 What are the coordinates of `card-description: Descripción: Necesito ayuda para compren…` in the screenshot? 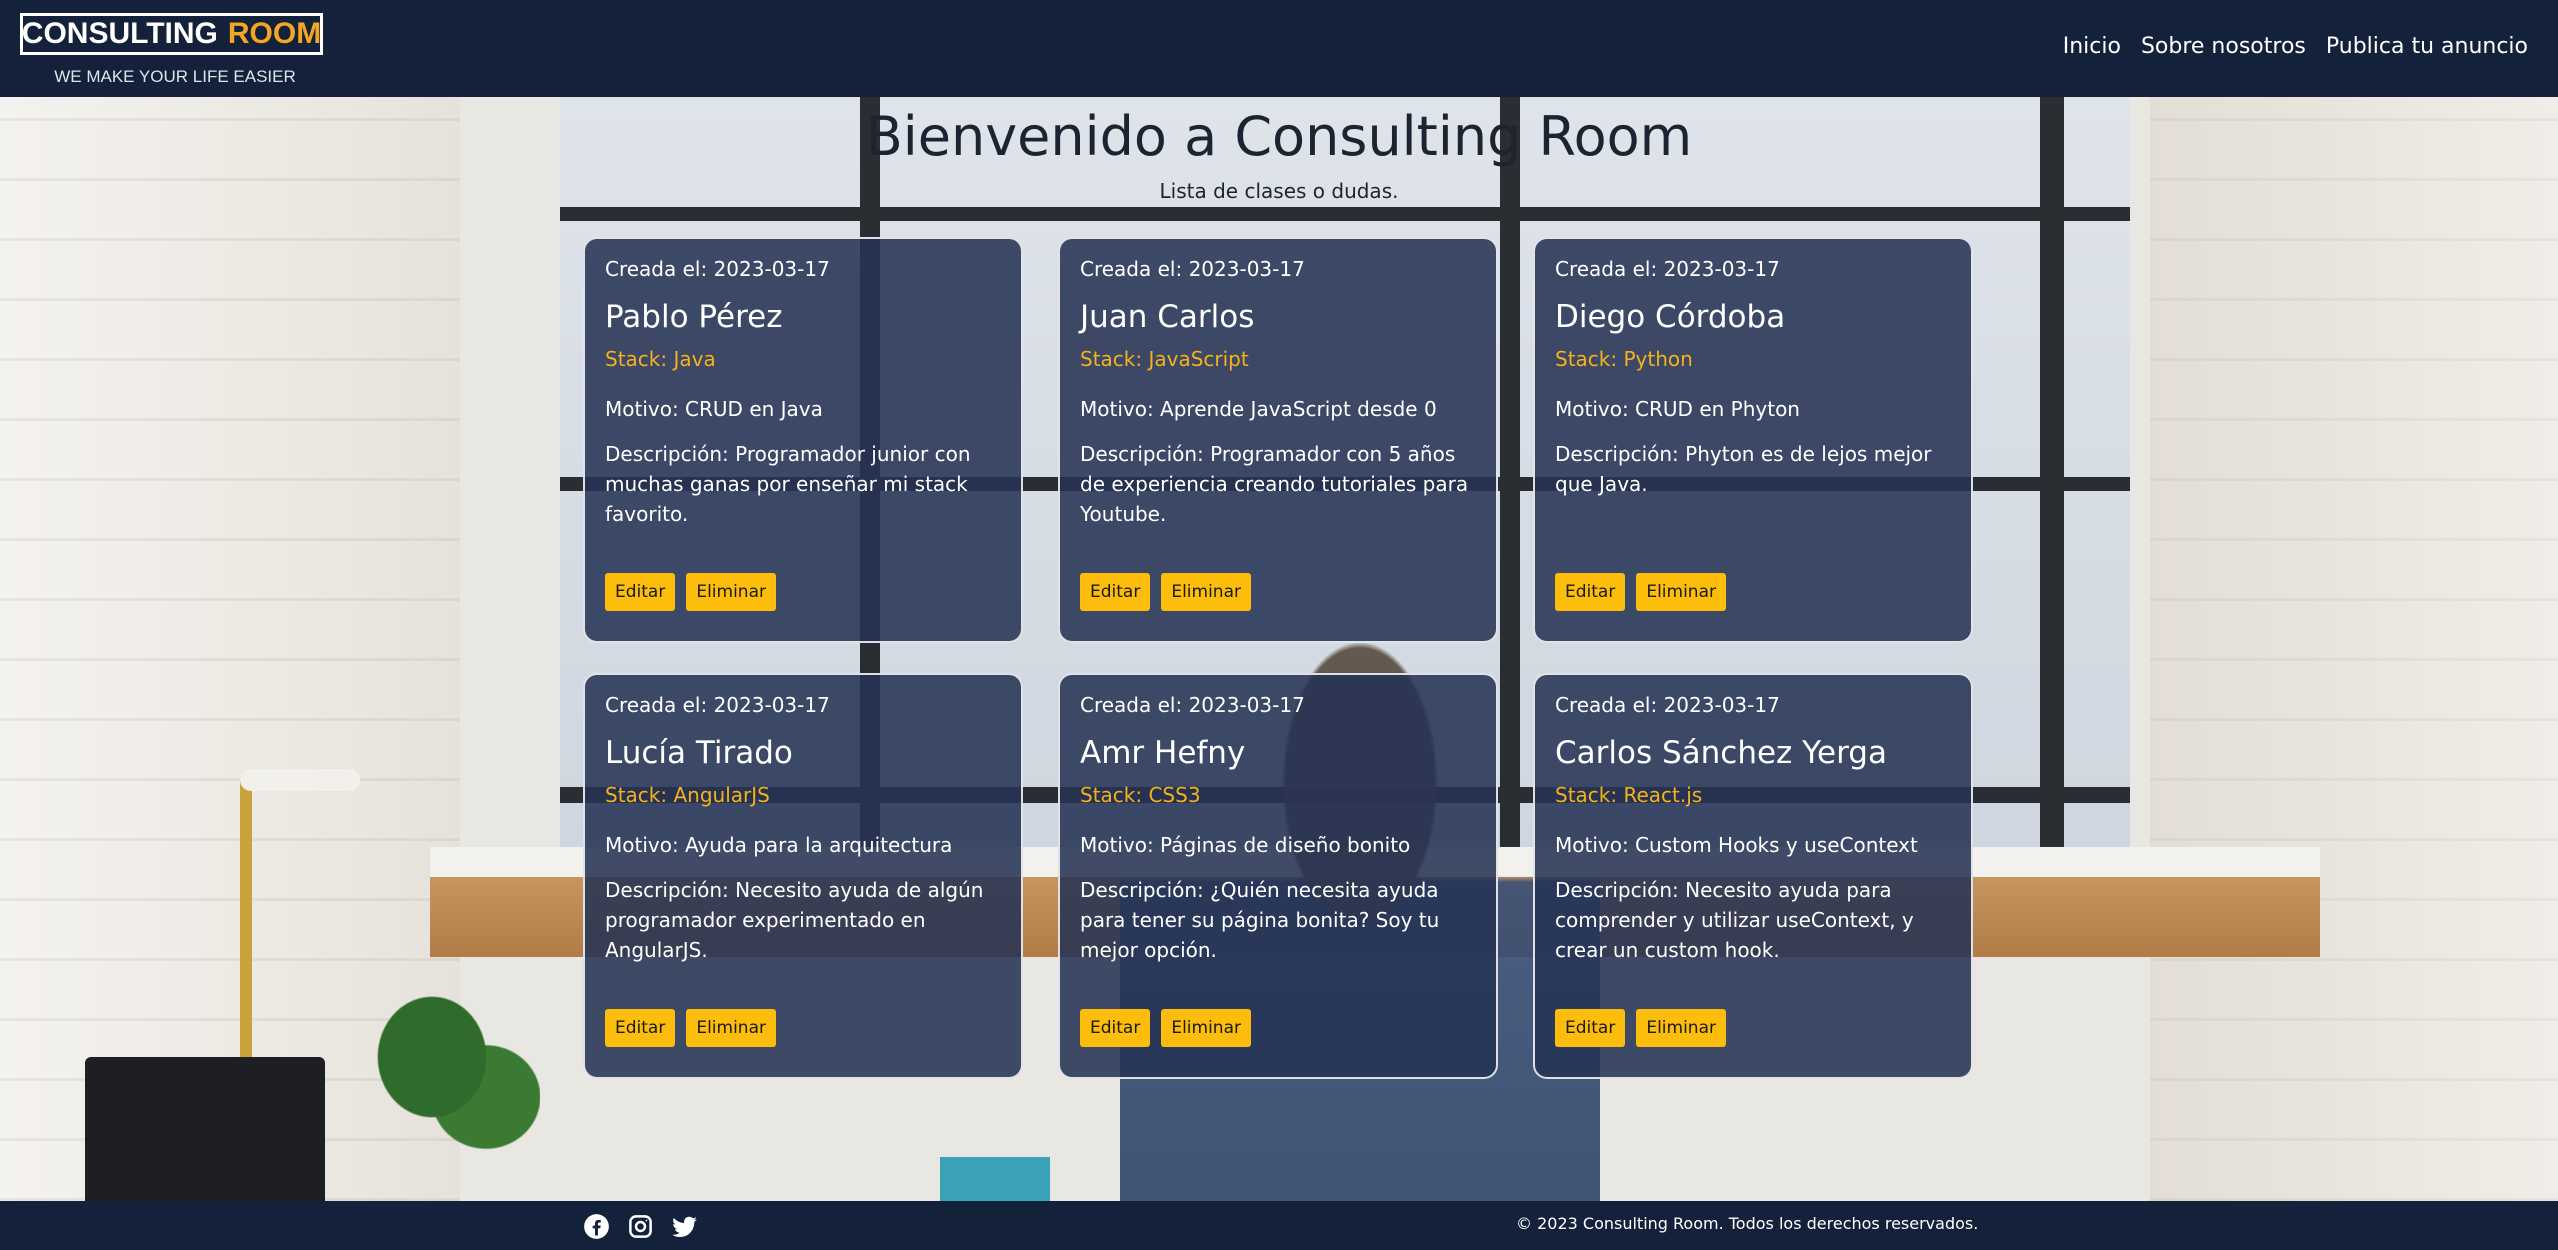 It's located at (1734, 920).